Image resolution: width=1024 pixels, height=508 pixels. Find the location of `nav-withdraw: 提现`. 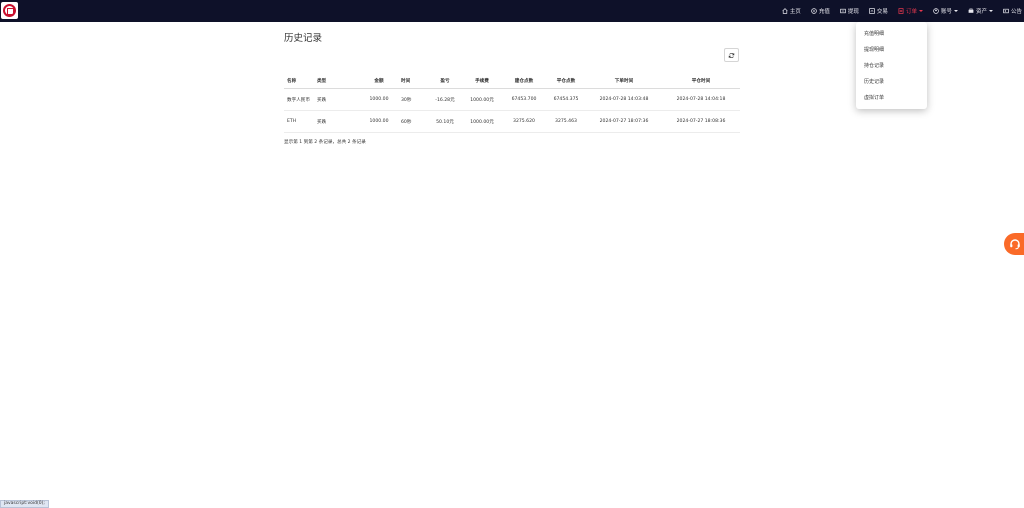

nav-withdraw: 提现 is located at coordinates (849, 11).